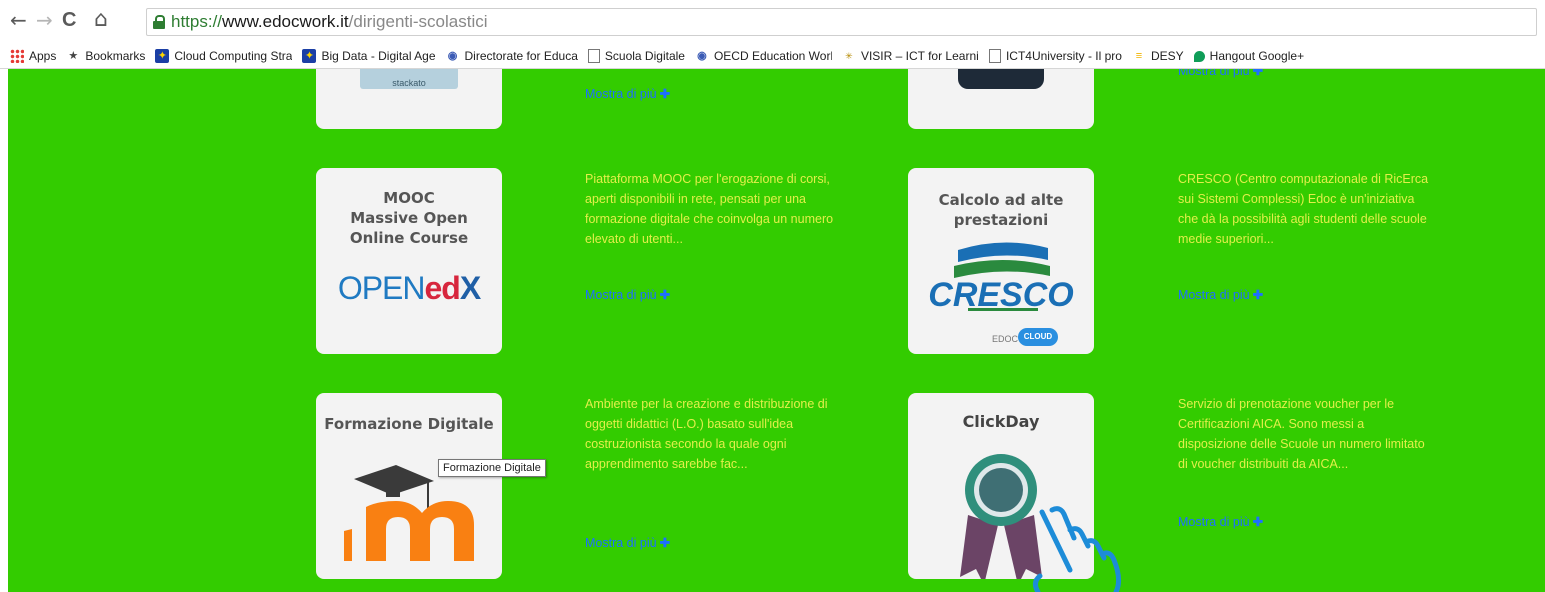 Image resolution: width=1545 pixels, height=592 pixels. Describe the element at coordinates (627, 294) in the screenshot. I see `more-link-mooc: Mostra di più ✚` at that location.